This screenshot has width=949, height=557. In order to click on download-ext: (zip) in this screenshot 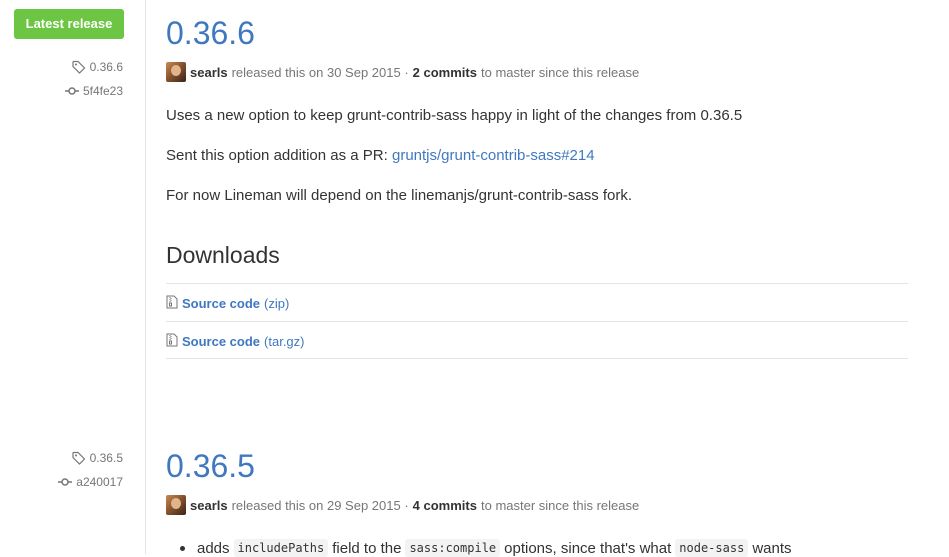, I will do `click(277, 303)`.